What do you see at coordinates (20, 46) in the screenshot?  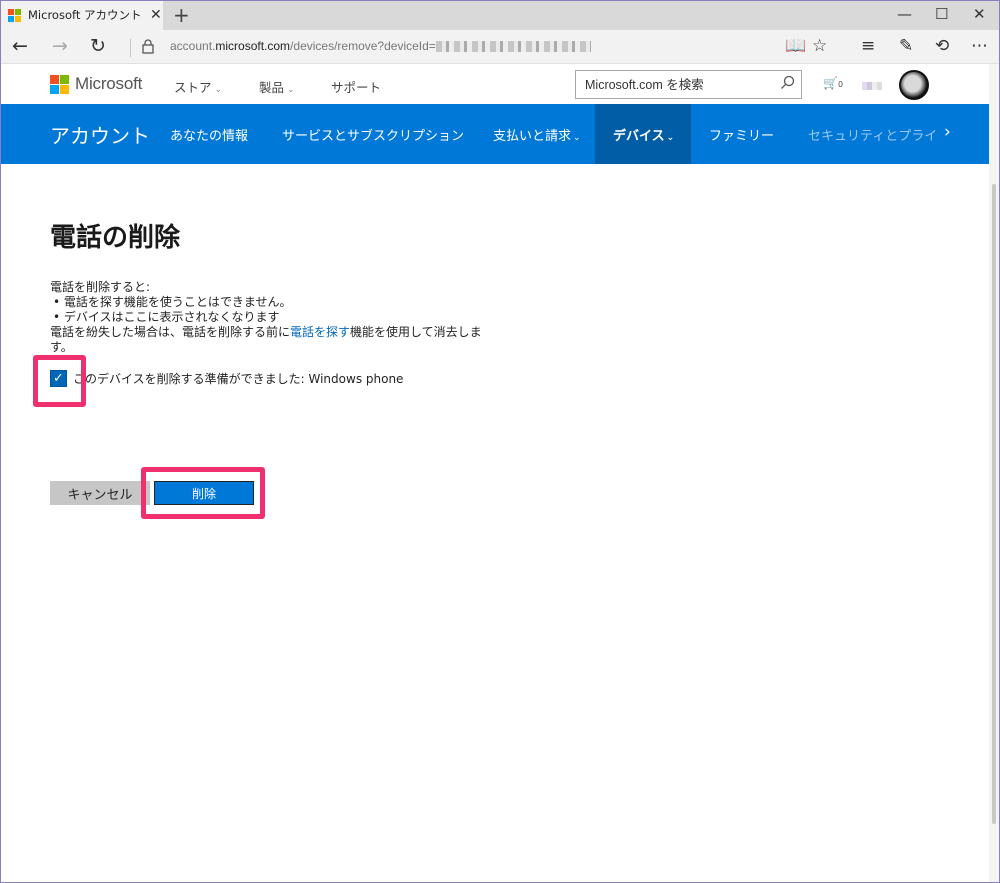 I see `back-icon: ←` at bounding box center [20, 46].